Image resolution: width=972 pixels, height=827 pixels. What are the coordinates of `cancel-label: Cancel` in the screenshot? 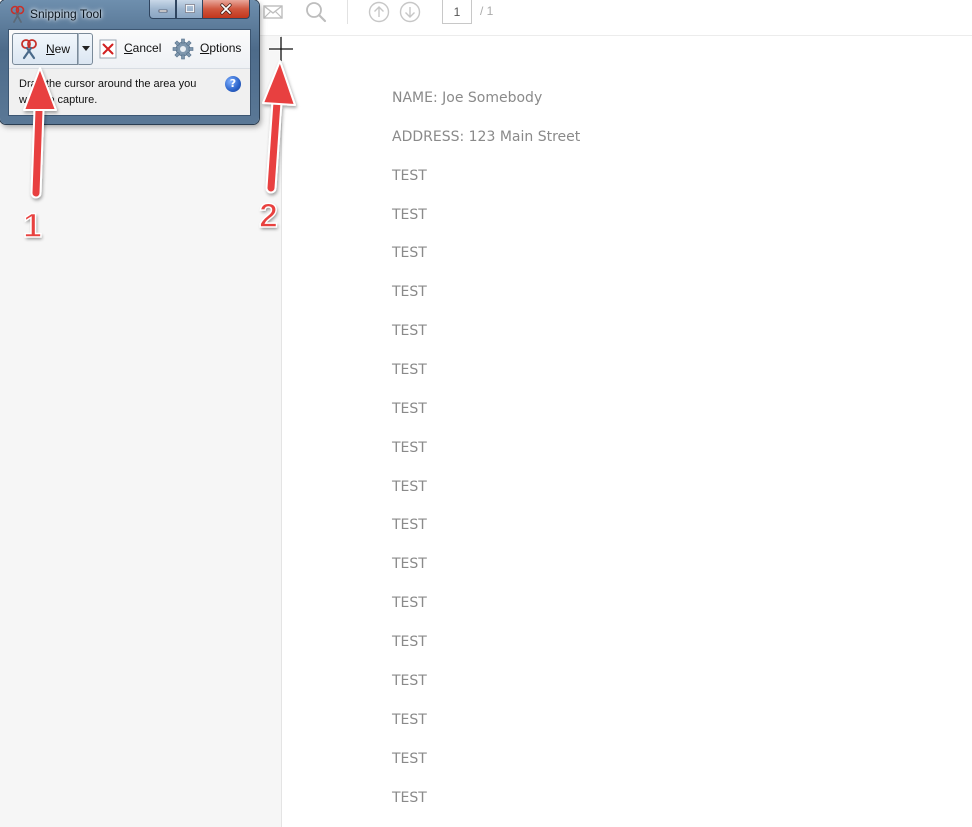 It's located at (143, 48).